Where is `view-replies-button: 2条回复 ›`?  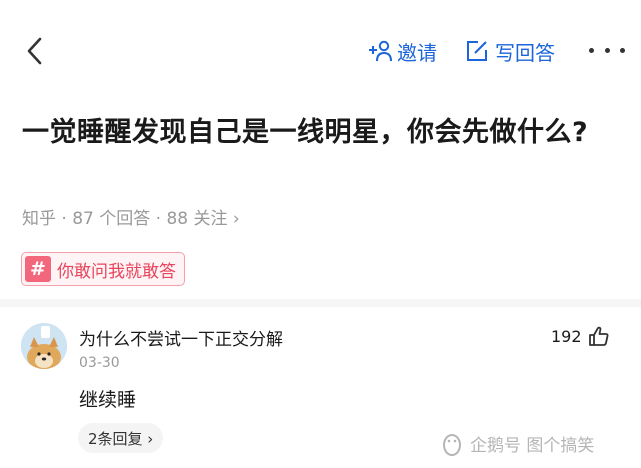 view-replies-button: 2条回复 › is located at coordinates (121, 438).